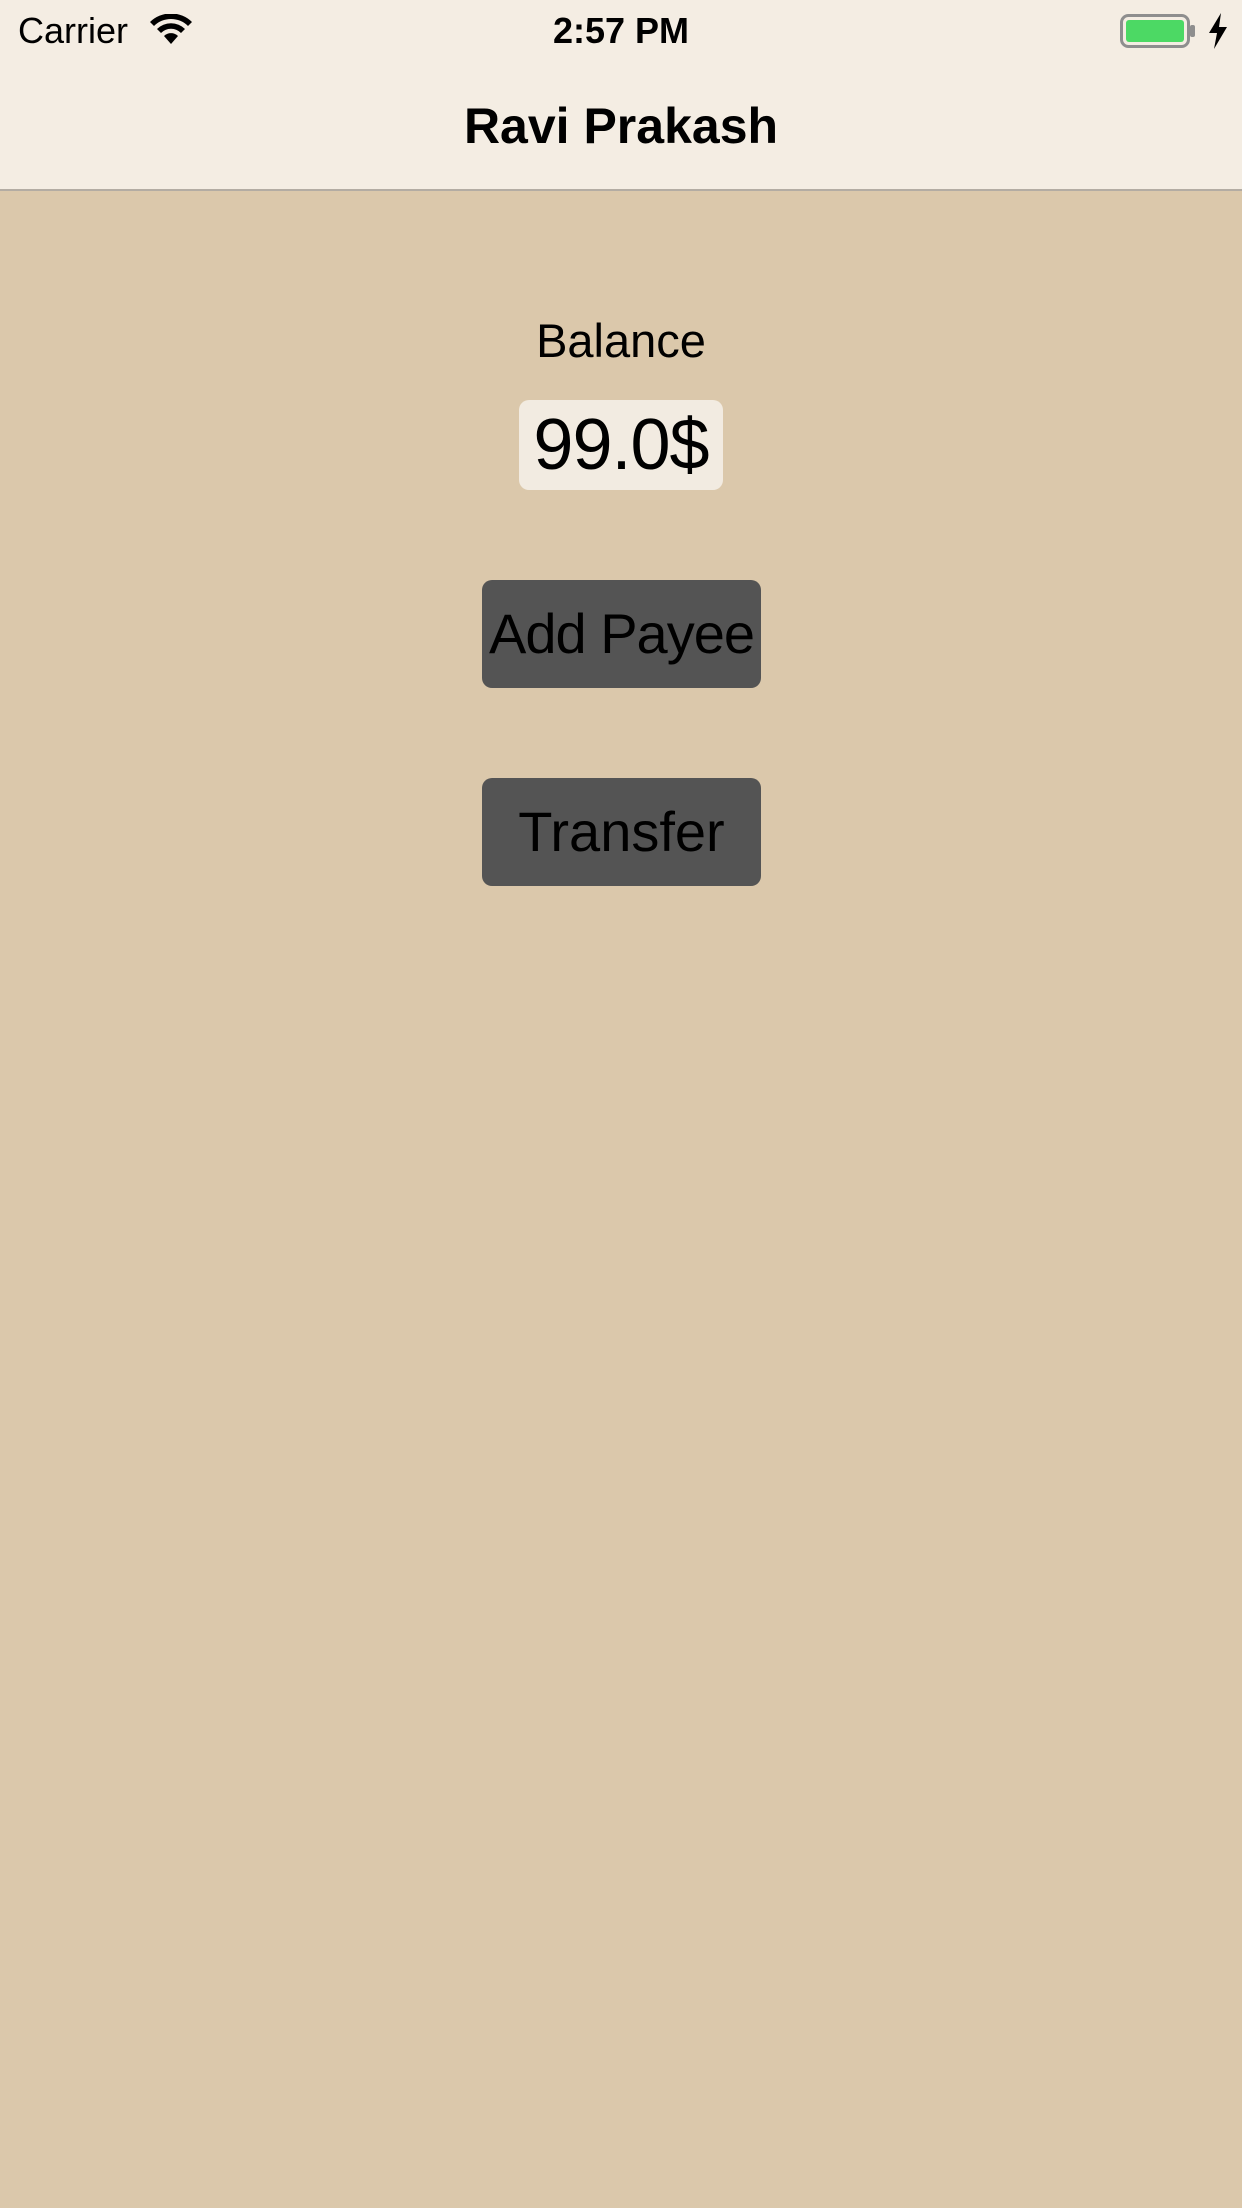  I want to click on transfer-button: Transfer, so click(621, 832).